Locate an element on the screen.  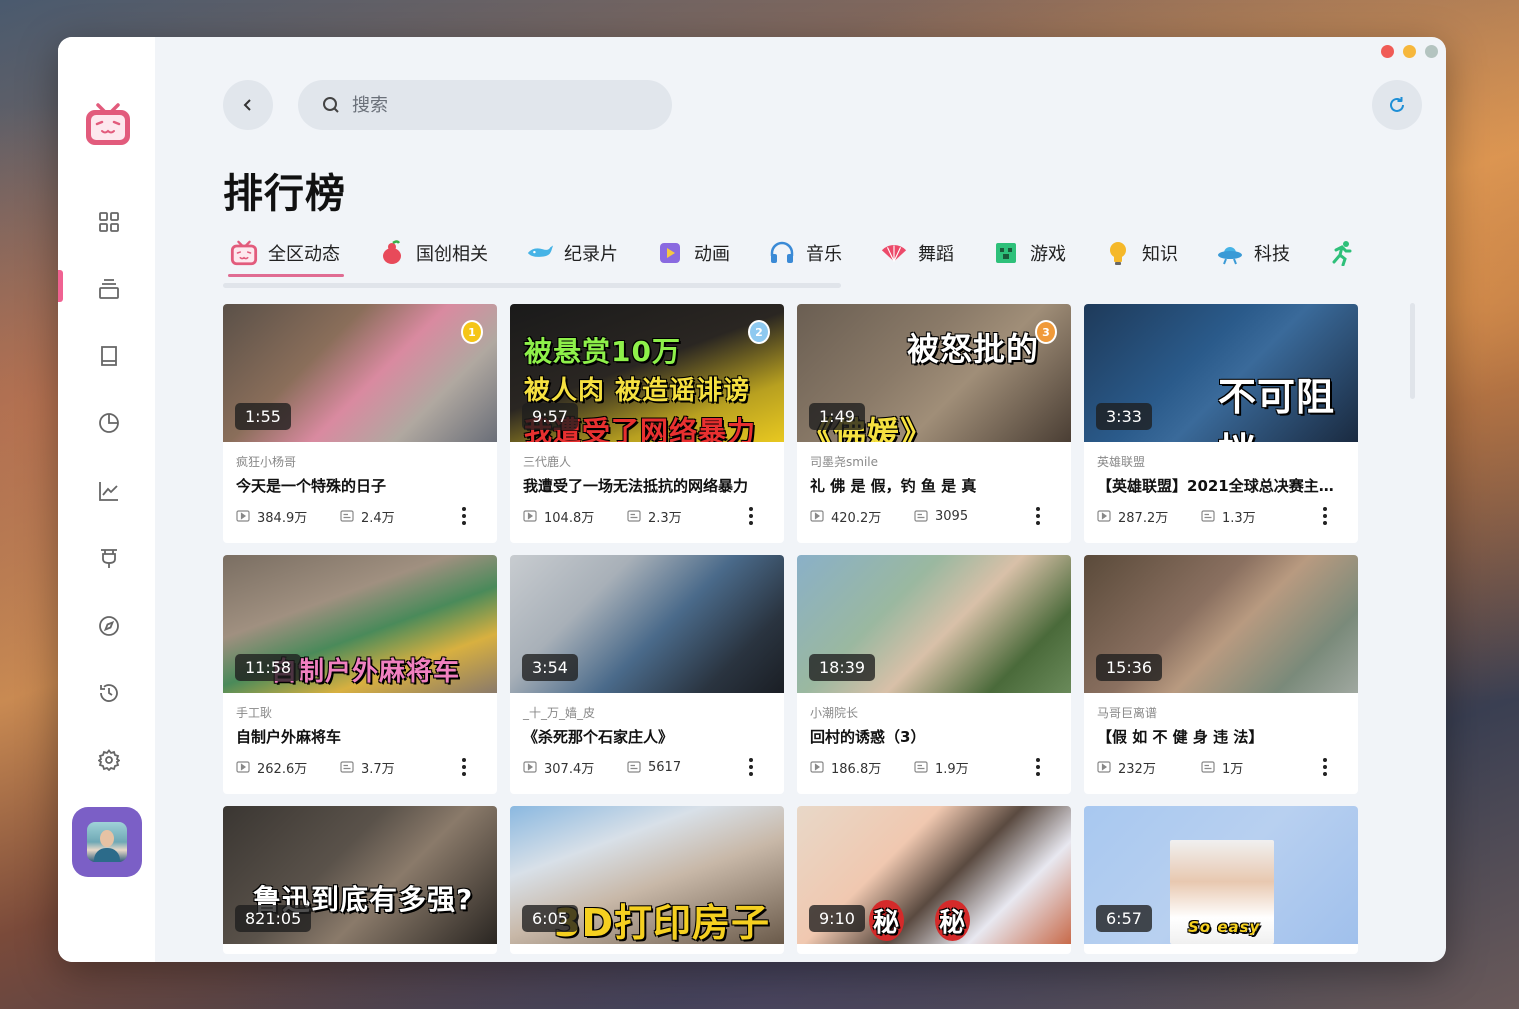
tabs-scrollbar is located at coordinates (532, 285).